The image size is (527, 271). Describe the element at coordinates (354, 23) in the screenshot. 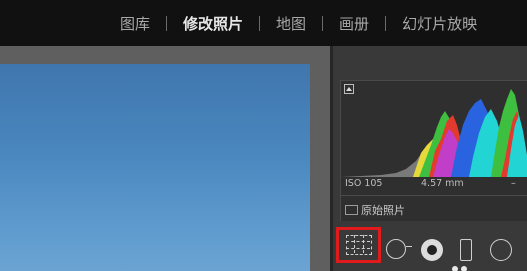

I see `module-book: 画册` at that location.